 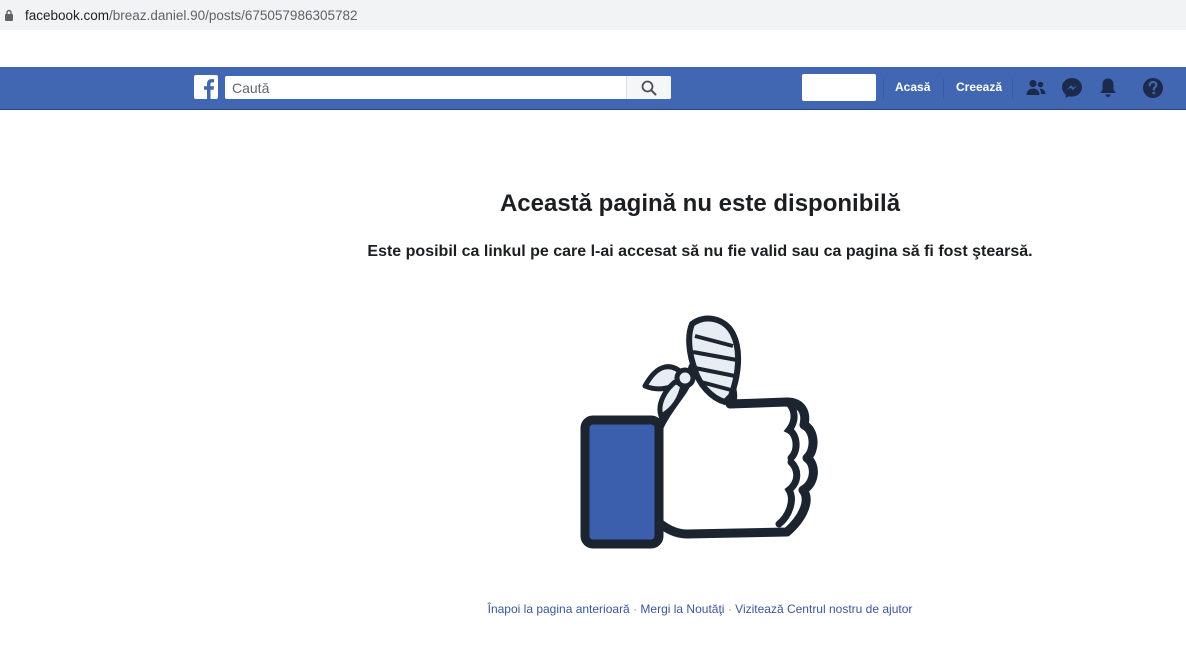 What do you see at coordinates (1108, 88) in the screenshot?
I see `notifications-icon` at bounding box center [1108, 88].